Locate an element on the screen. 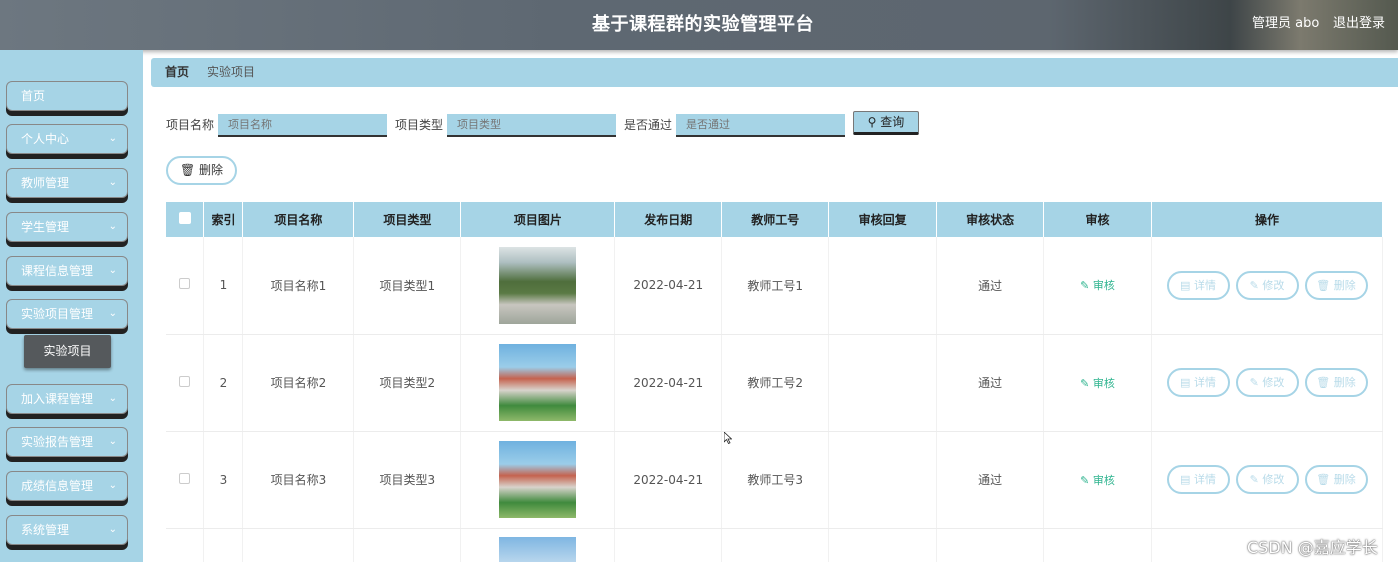 The width and height of the screenshot is (1398, 562). row-project-name: 项目名称3 is located at coordinates (298, 480).